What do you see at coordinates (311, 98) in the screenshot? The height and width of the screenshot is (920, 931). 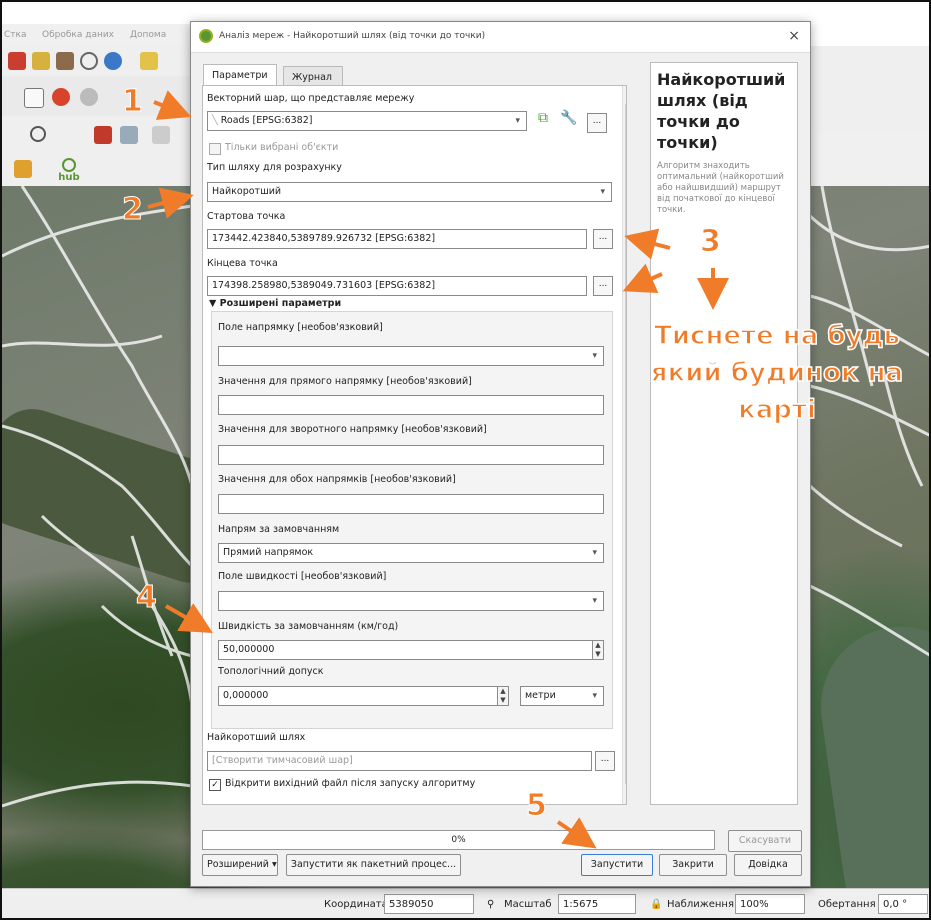 I see `vector-layer-label: Векторний шар, що представляє мережу` at bounding box center [311, 98].